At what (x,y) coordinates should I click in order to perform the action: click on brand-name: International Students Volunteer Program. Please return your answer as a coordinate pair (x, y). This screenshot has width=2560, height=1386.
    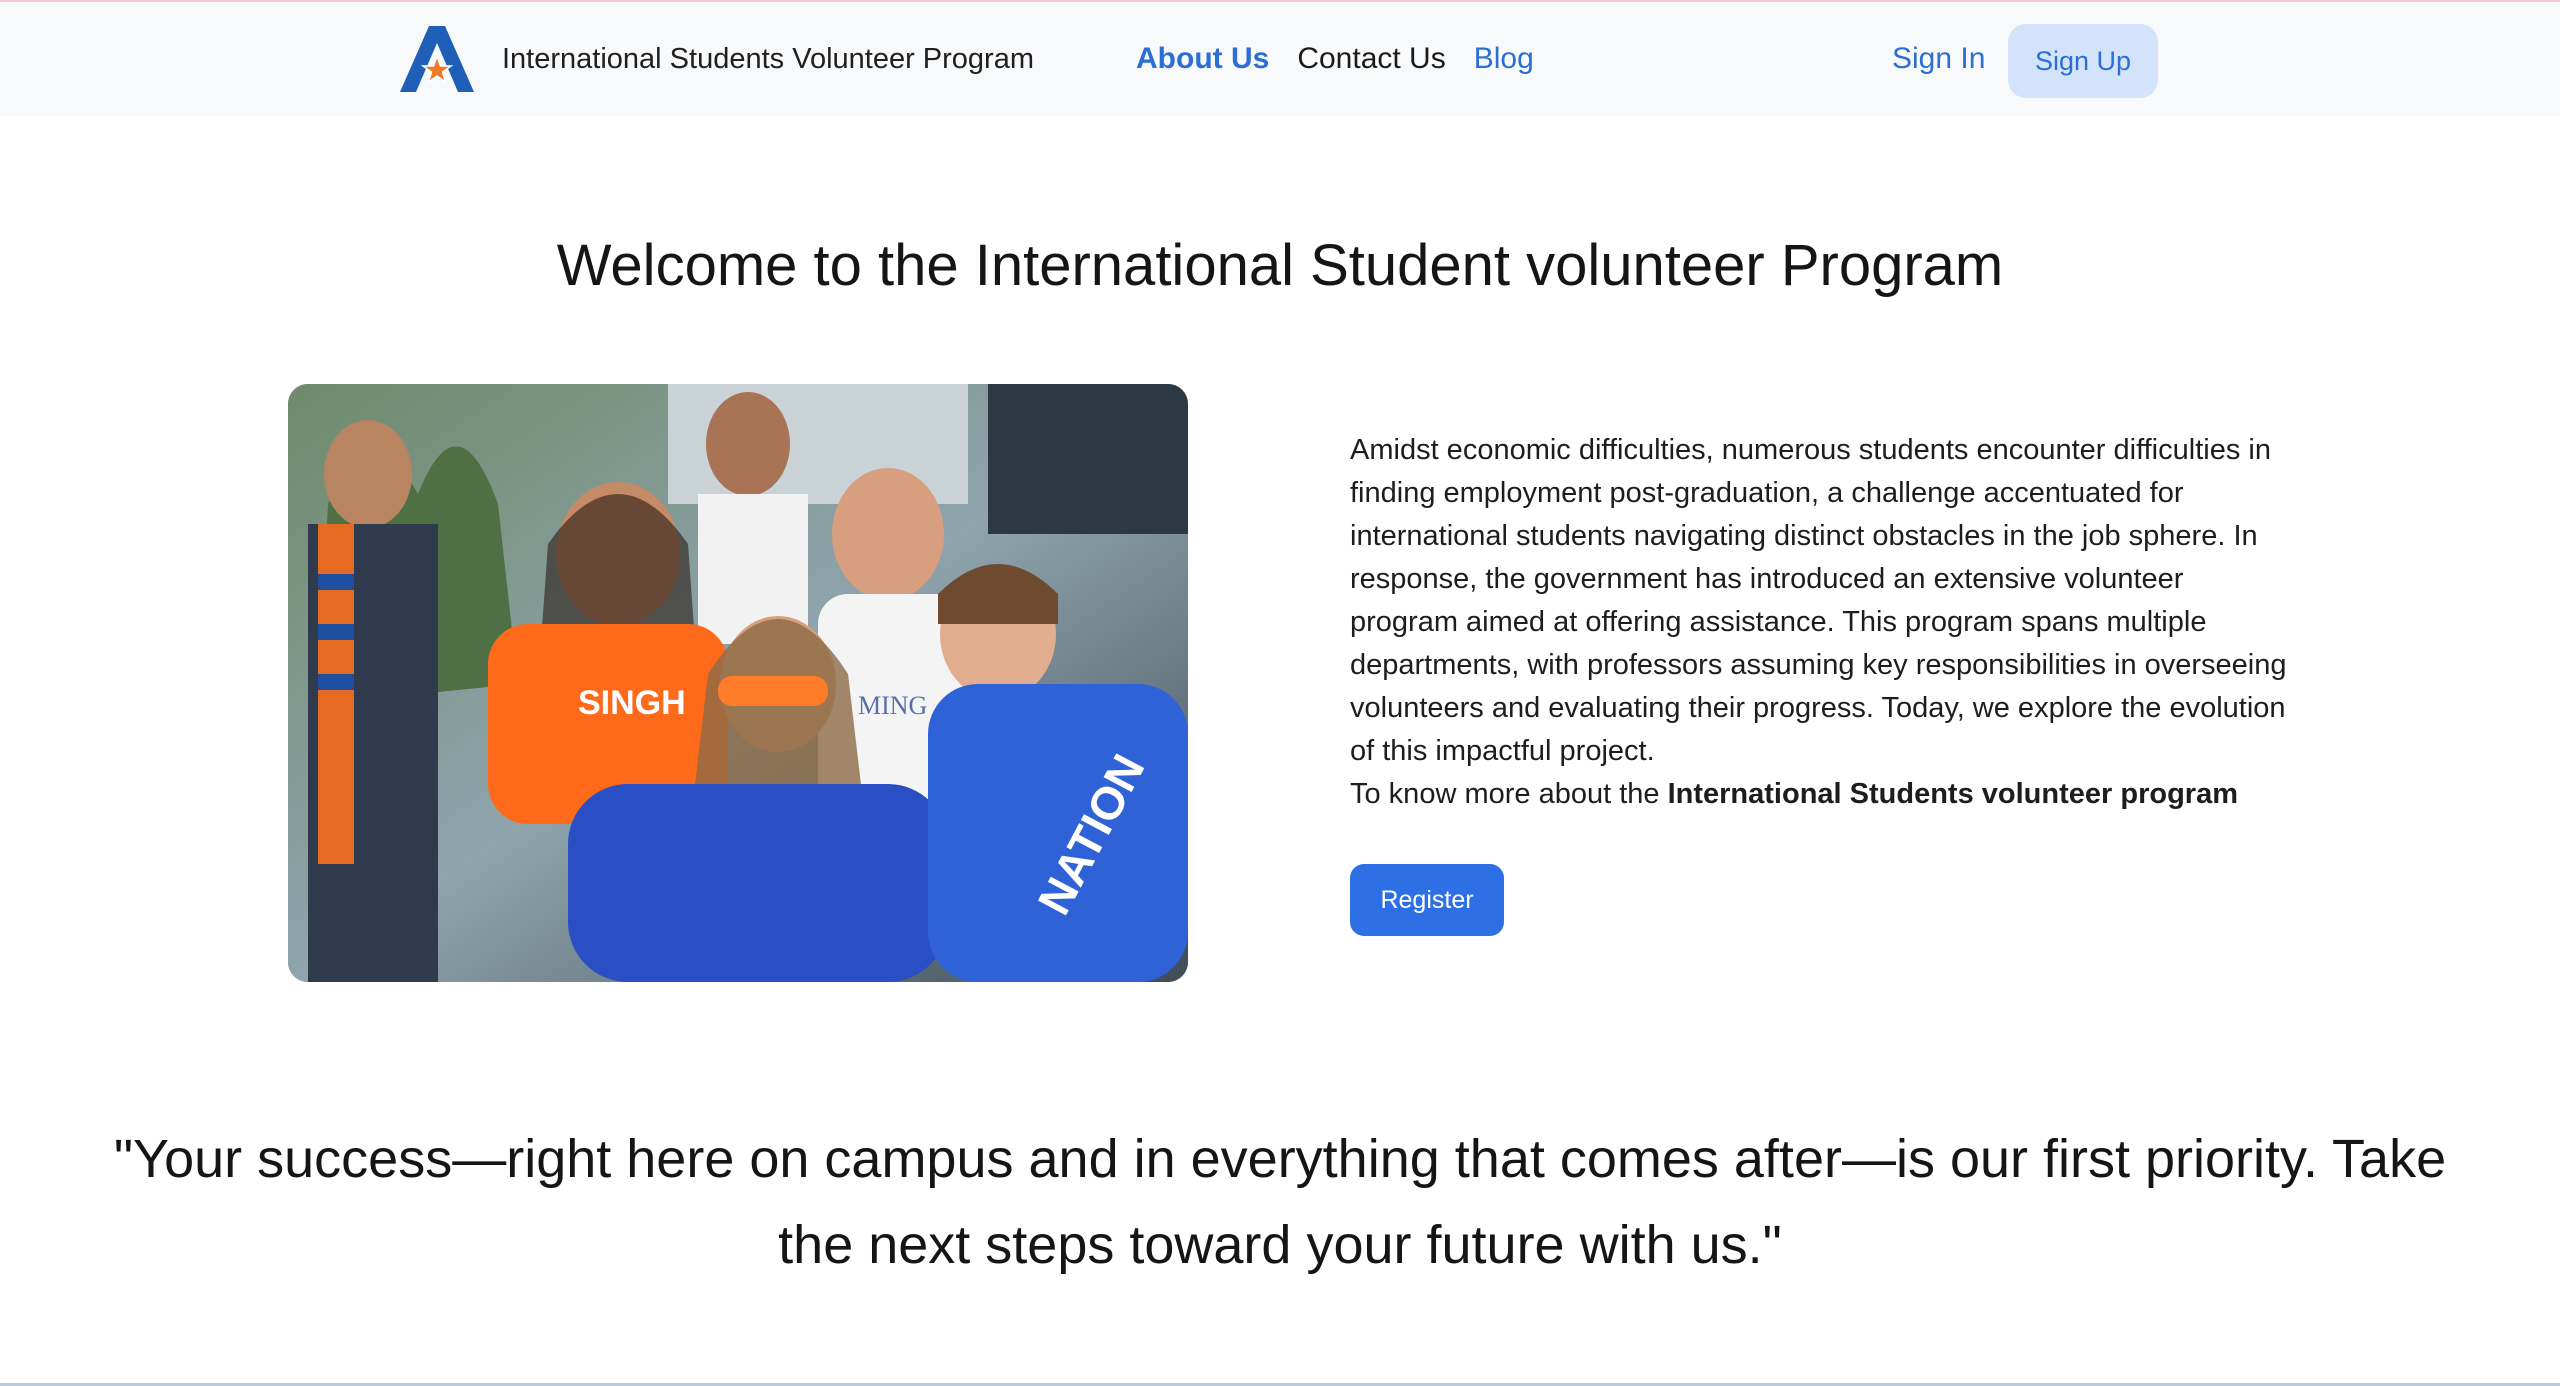
    Looking at the image, I should click on (768, 58).